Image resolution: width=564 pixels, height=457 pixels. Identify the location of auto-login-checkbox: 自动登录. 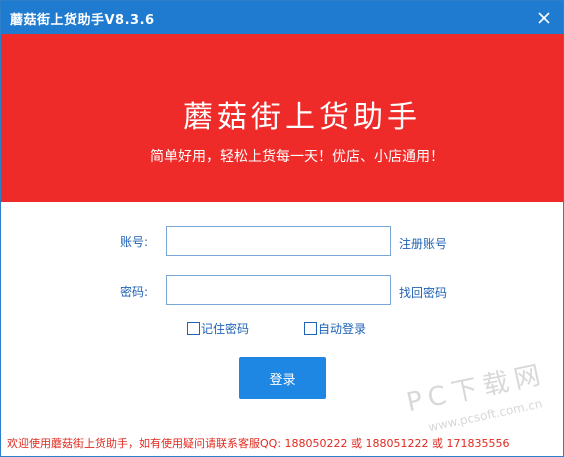
(335, 328).